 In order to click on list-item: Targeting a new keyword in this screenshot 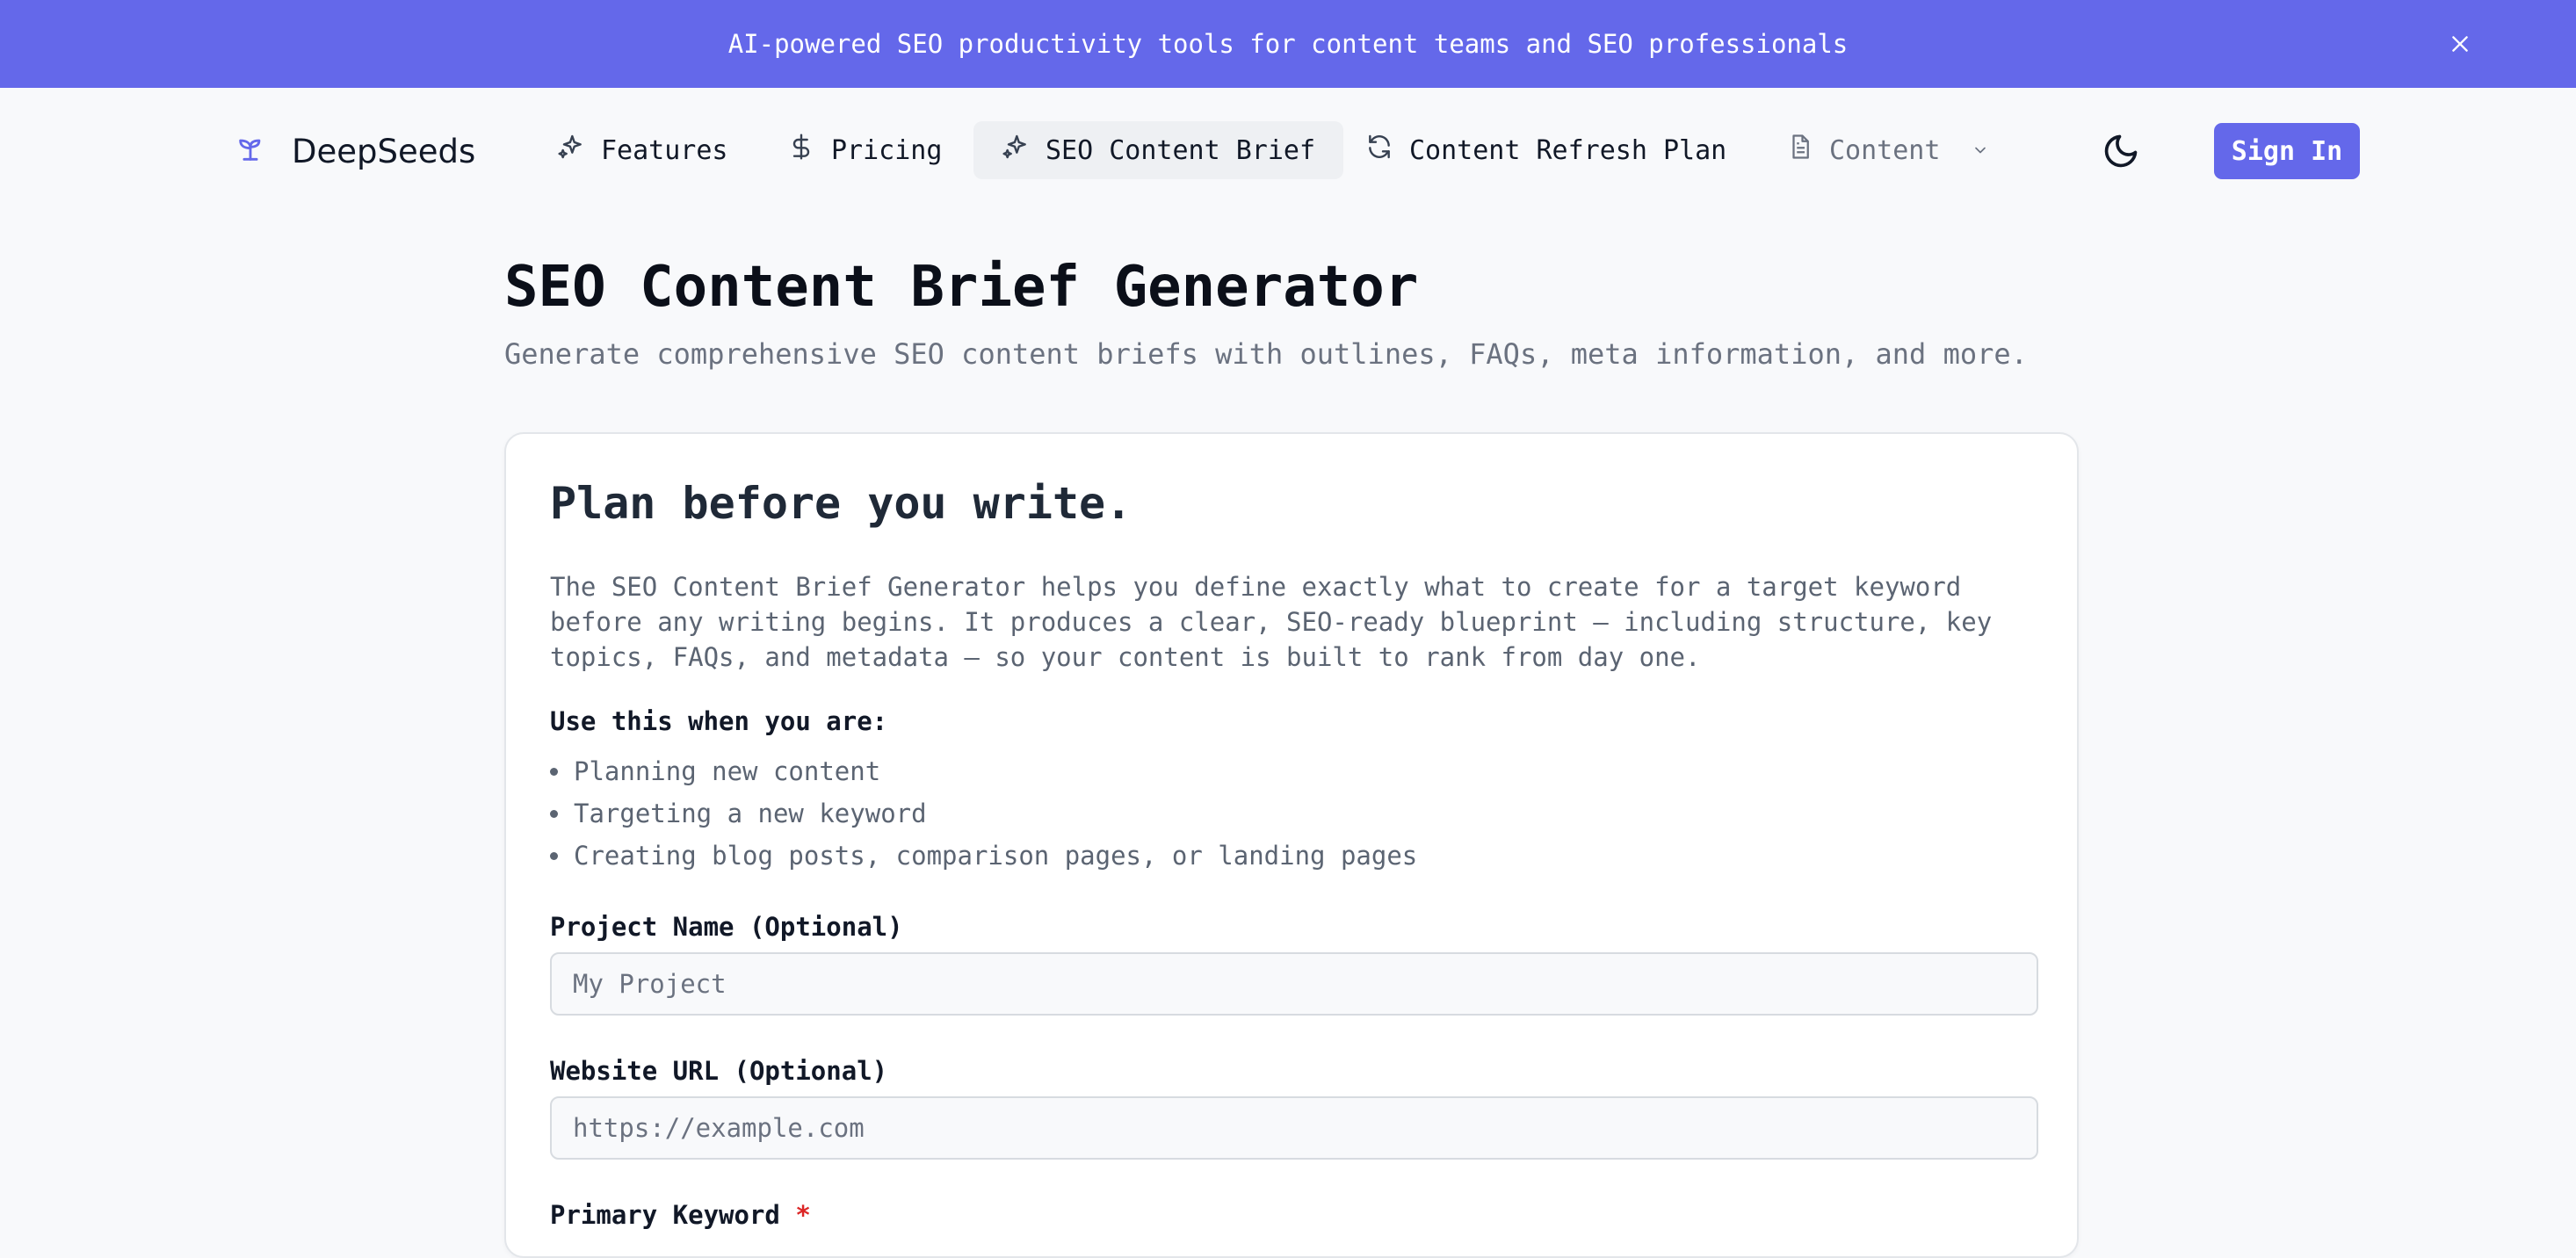, I will do `click(983, 813)`.